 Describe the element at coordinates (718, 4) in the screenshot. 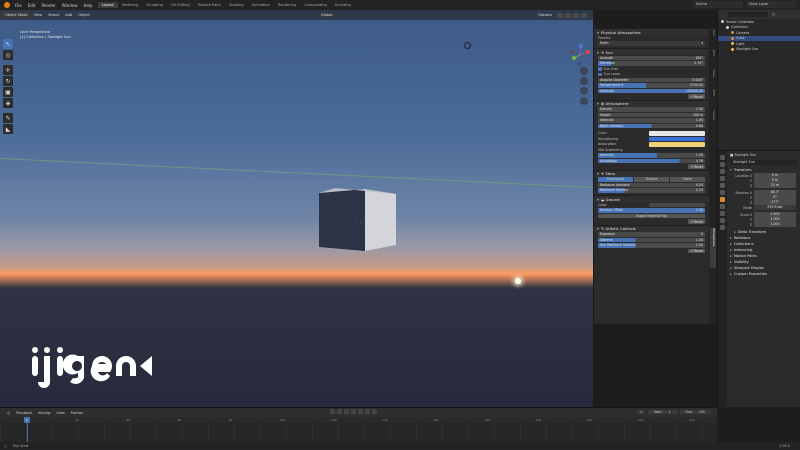

I see `scene-field: Scene` at that location.